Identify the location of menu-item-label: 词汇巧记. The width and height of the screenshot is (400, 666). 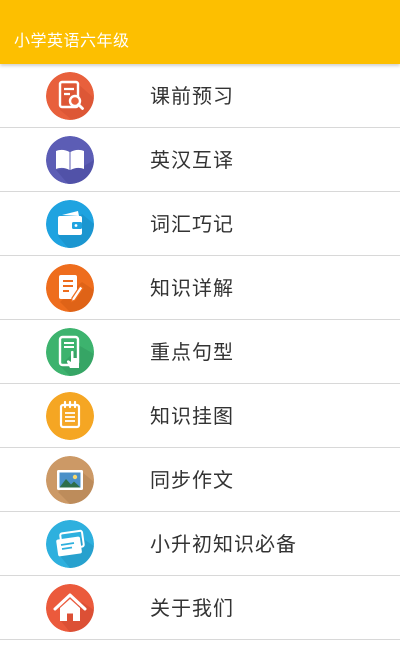
(192, 224).